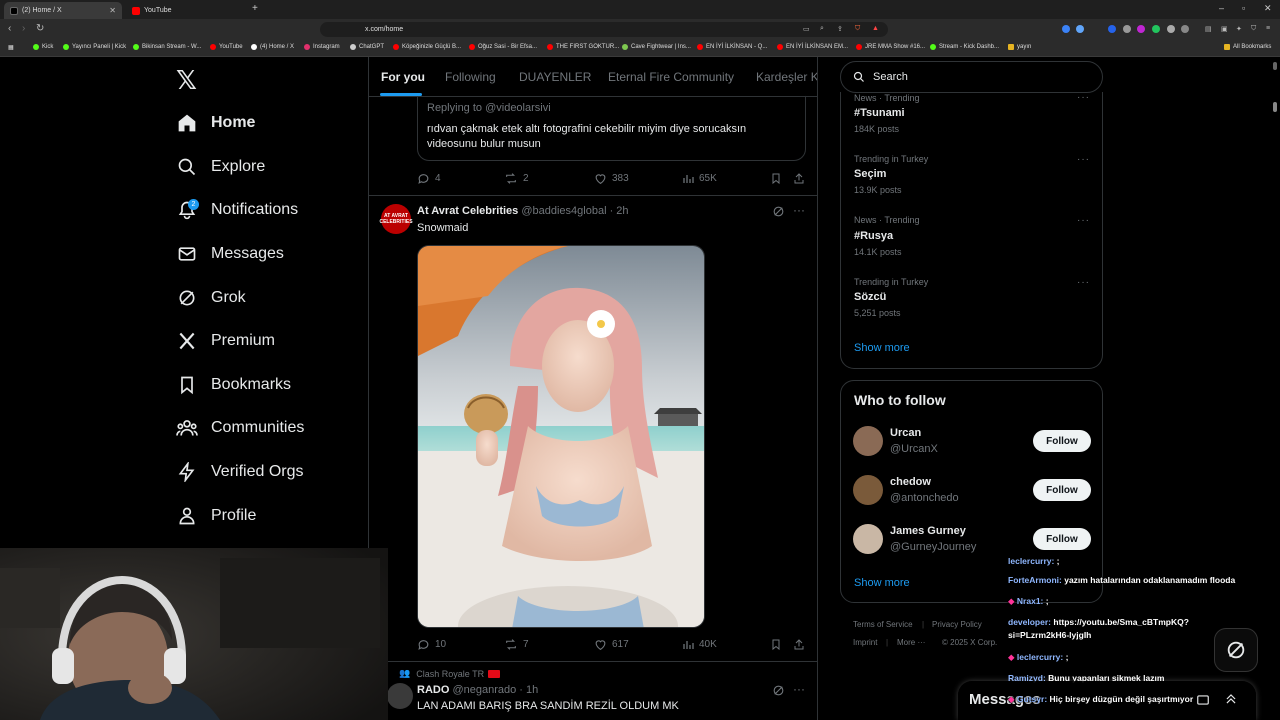  What do you see at coordinates (516, 644) in the screenshot?
I see `repost-button: 7` at bounding box center [516, 644].